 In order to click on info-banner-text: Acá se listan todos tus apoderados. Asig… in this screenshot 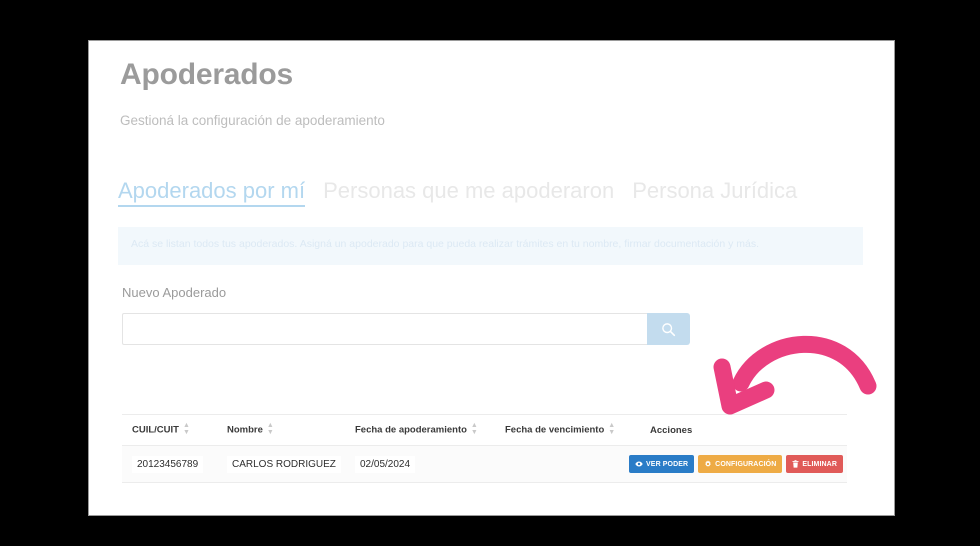, I will do `click(445, 244)`.